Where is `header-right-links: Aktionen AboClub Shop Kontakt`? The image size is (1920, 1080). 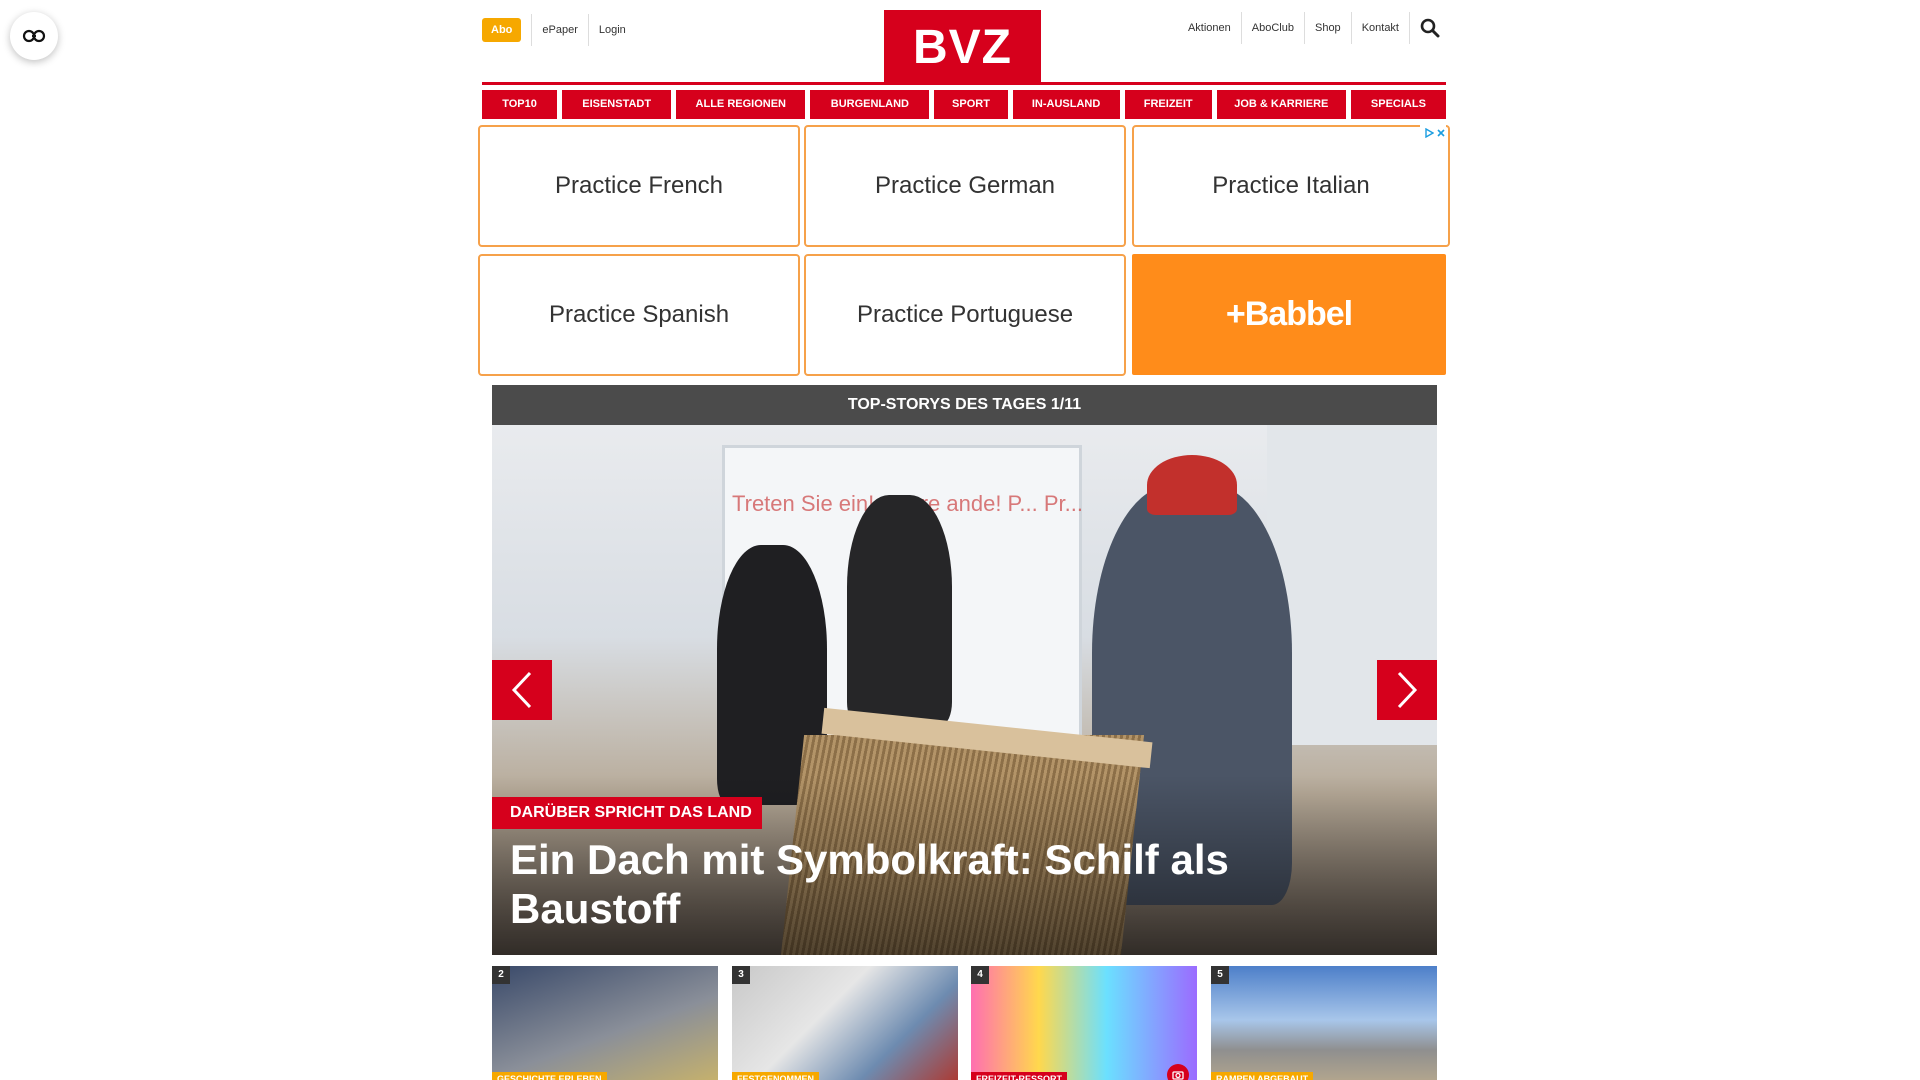
header-right-links: Aktionen AboClub Shop Kontakt is located at coordinates (1312, 28).